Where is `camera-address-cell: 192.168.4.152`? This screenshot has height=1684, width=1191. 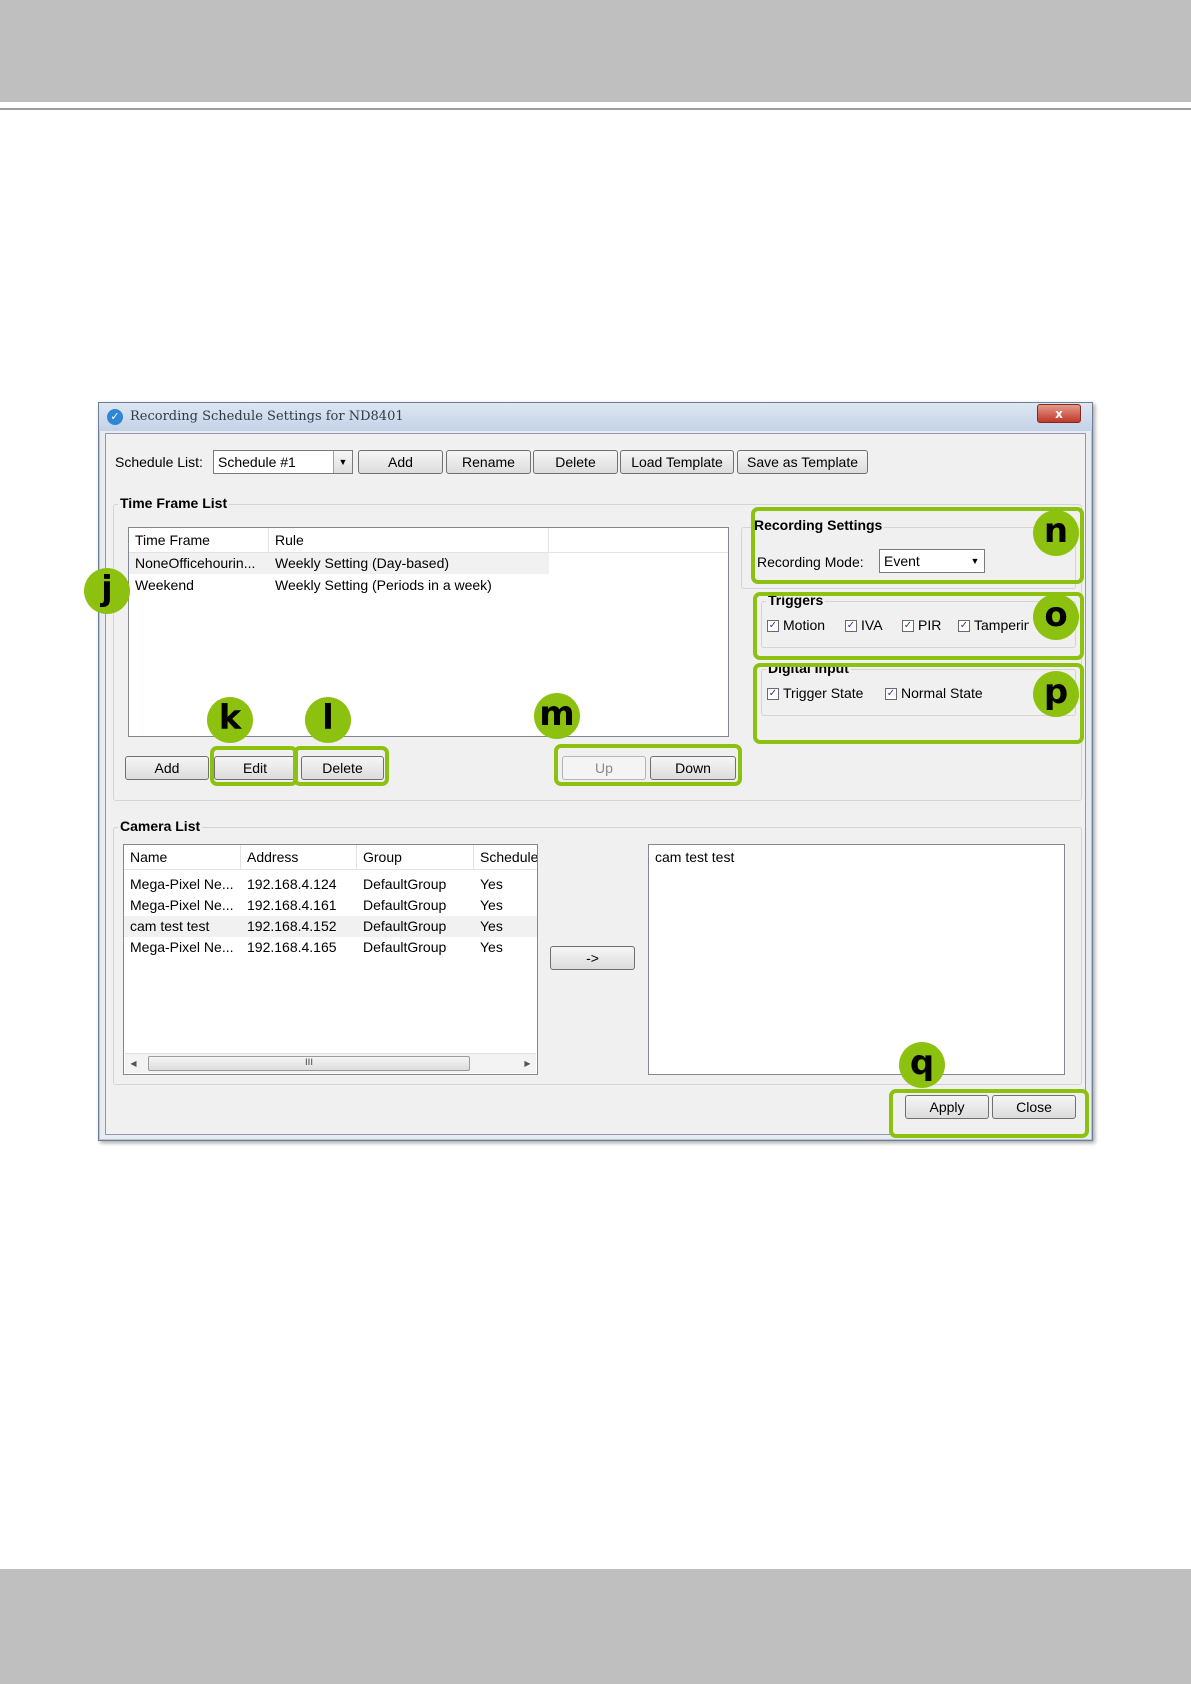
camera-address-cell: 192.168.4.152 is located at coordinates (292, 926).